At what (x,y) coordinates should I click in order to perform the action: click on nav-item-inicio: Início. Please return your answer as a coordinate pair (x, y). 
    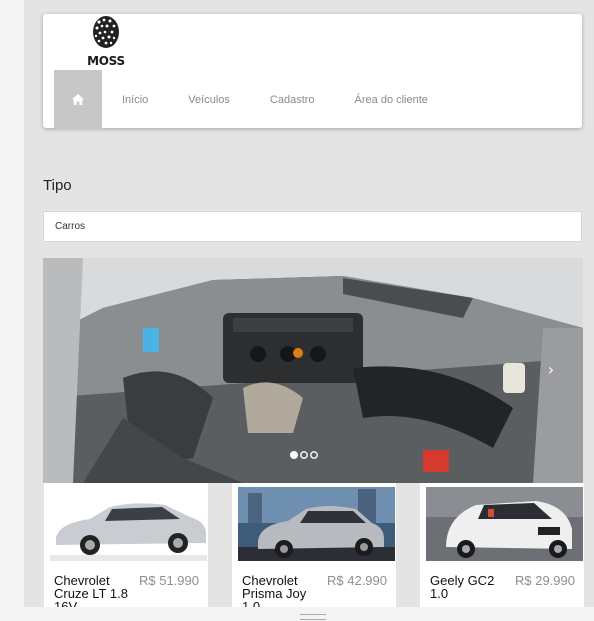
    Looking at the image, I should click on (135, 99).